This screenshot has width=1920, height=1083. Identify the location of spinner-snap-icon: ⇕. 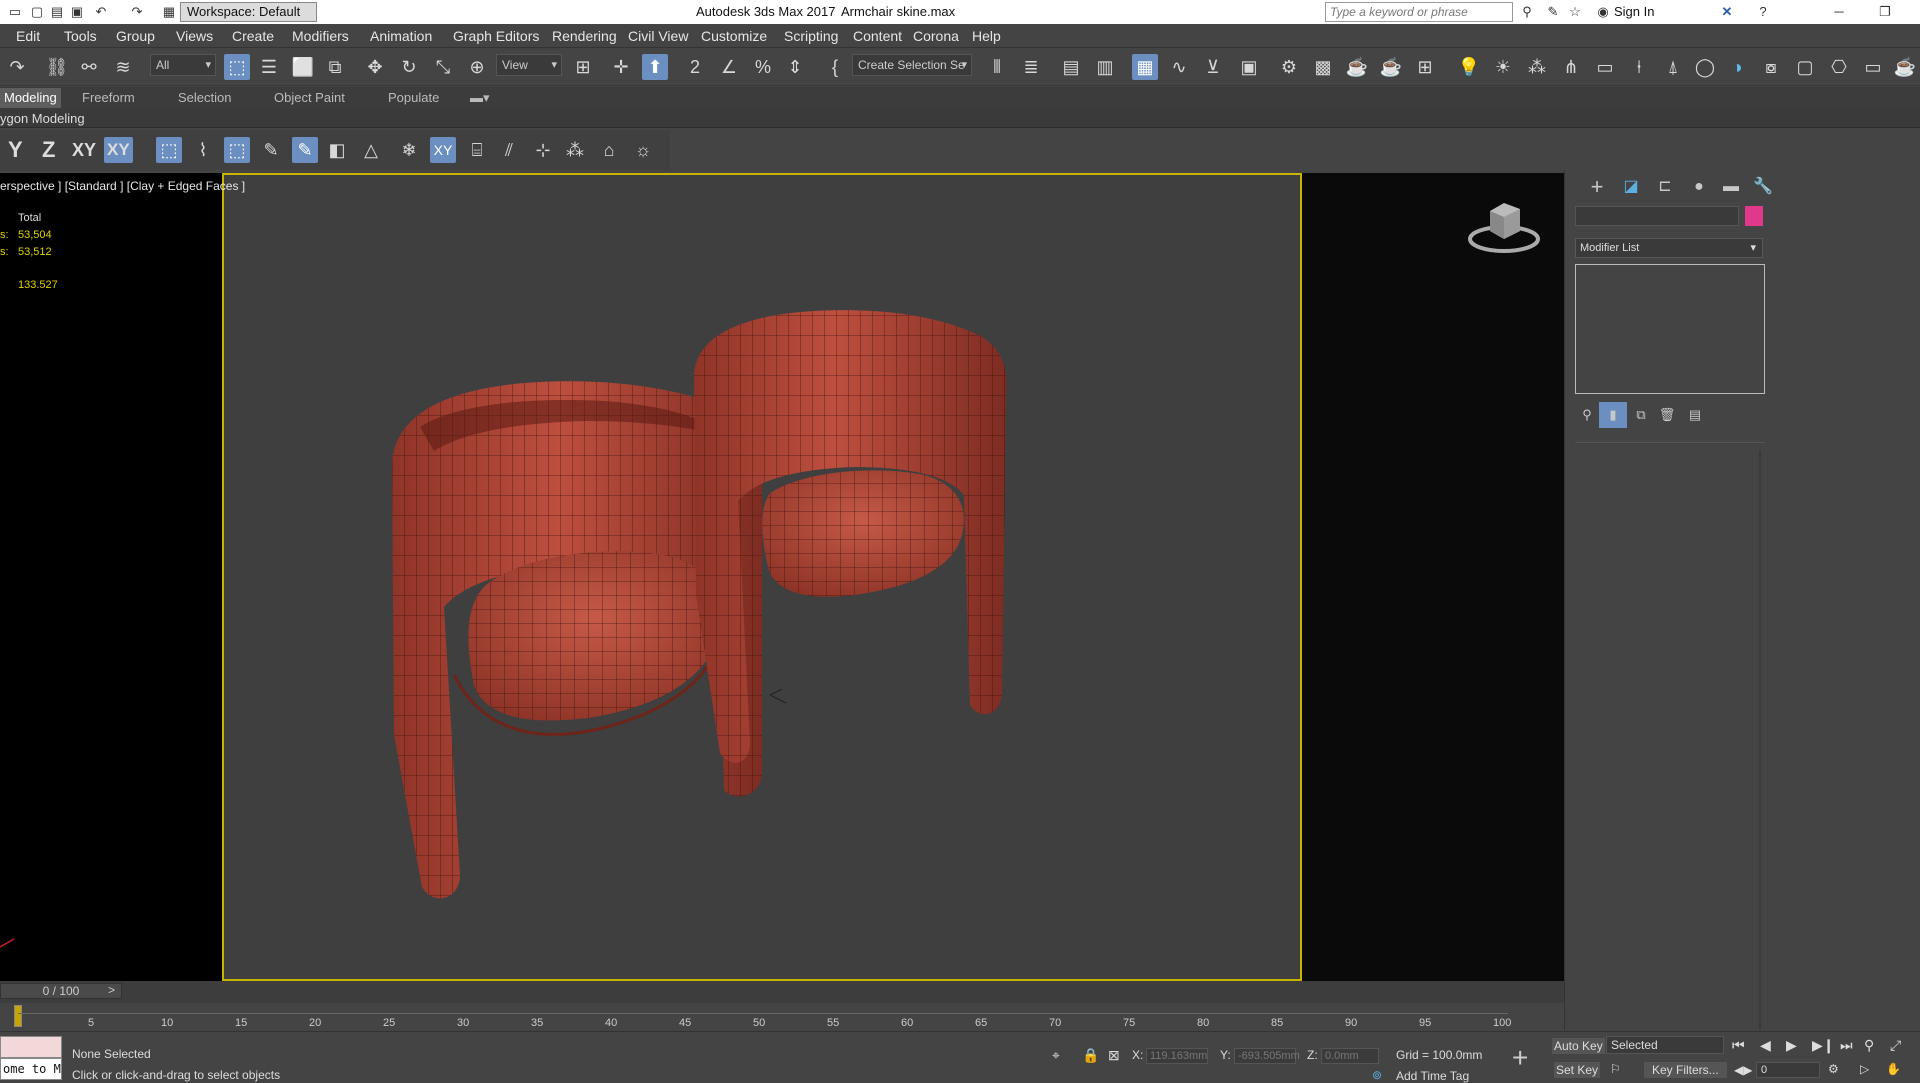
(795, 67).